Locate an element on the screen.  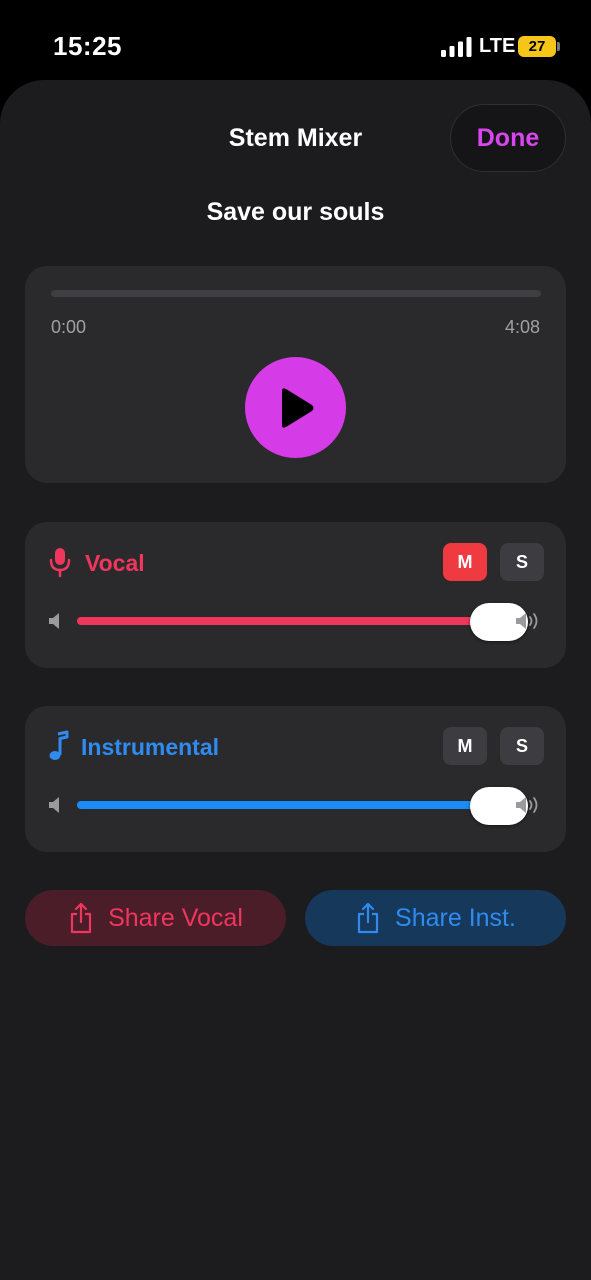
status-bar: 15:25 LTE 27 is located at coordinates (295, 40).